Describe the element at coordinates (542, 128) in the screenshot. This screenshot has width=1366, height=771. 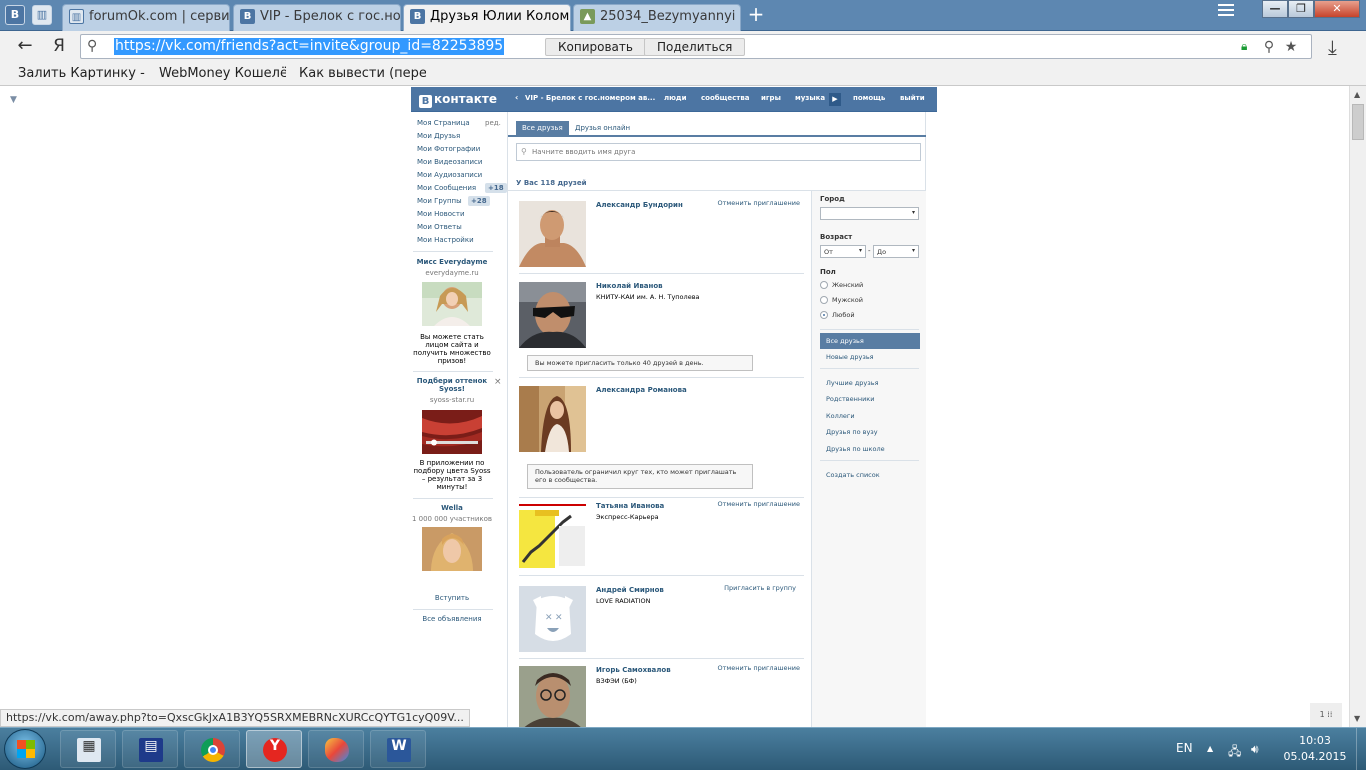
I see `tab-all-friends: Все друзья` at that location.